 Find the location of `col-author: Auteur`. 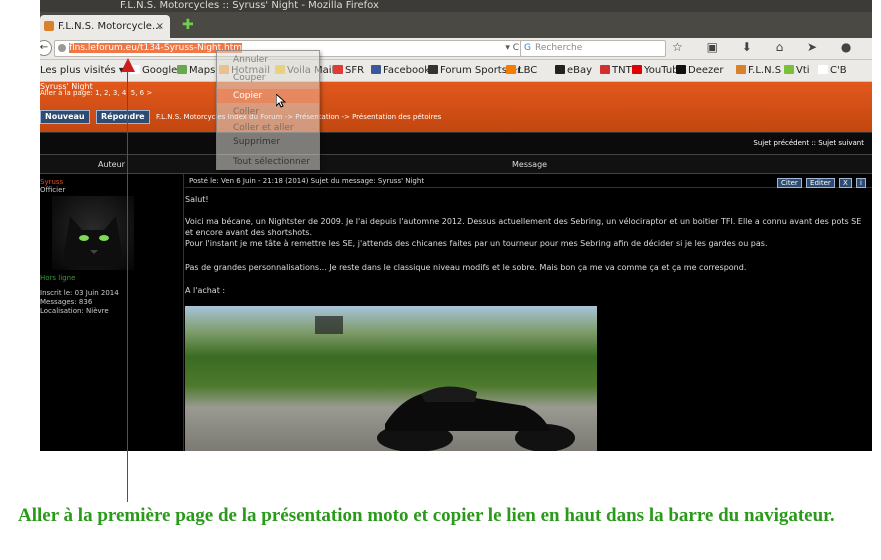

col-author: Auteur is located at coordinates (111, 164).